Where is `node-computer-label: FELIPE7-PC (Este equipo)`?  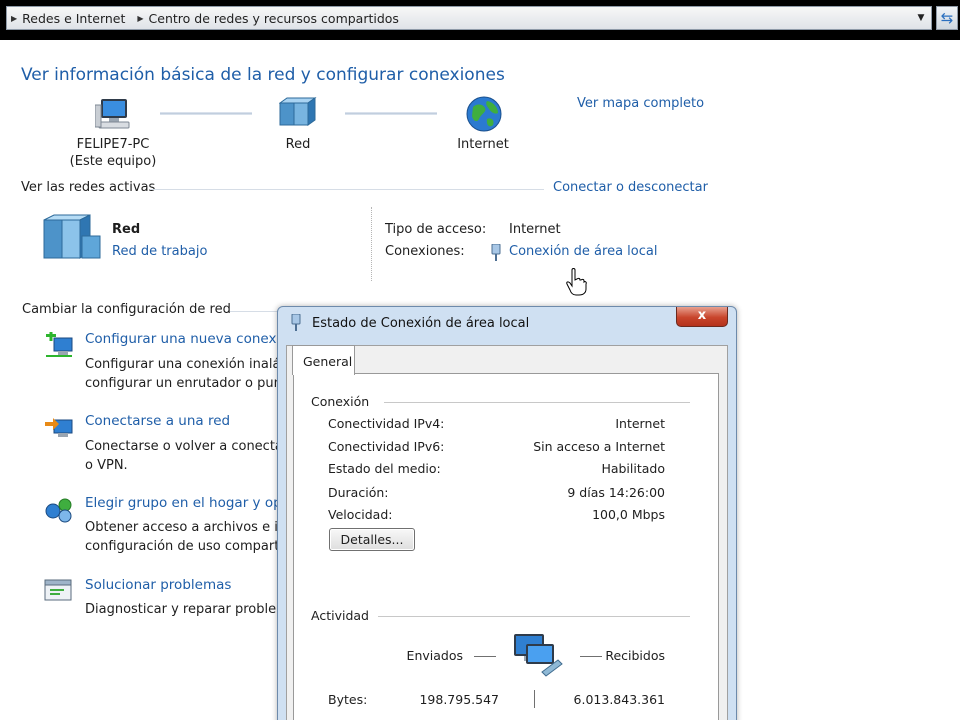 node-computer-label: FELIPE7-PC (Este equipo) is located at coordinates (113, 153).